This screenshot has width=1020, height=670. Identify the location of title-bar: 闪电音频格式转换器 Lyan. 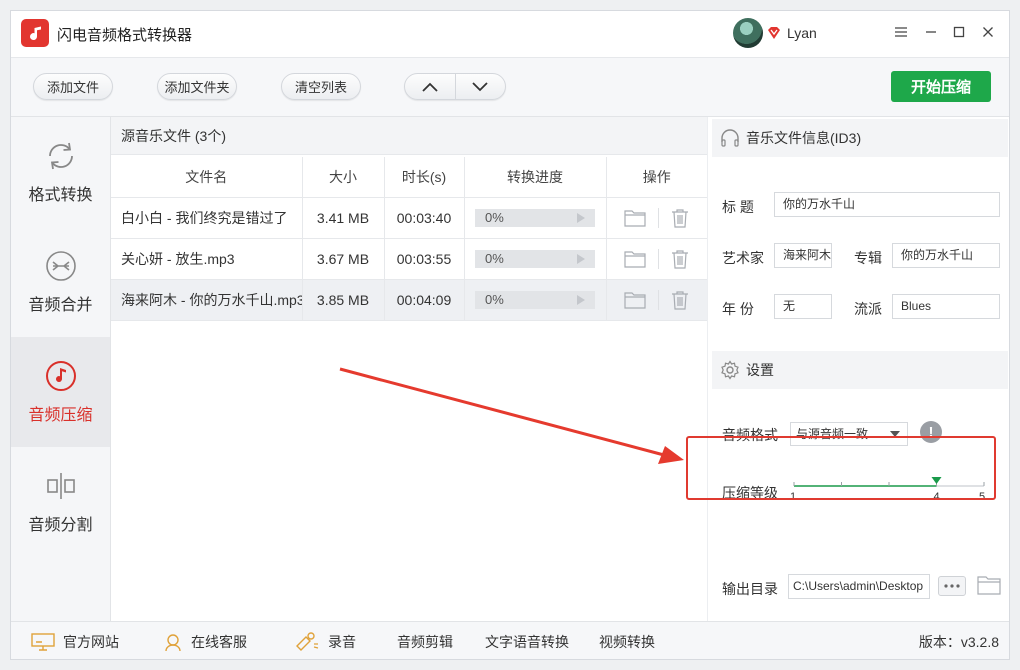
(510, 34).